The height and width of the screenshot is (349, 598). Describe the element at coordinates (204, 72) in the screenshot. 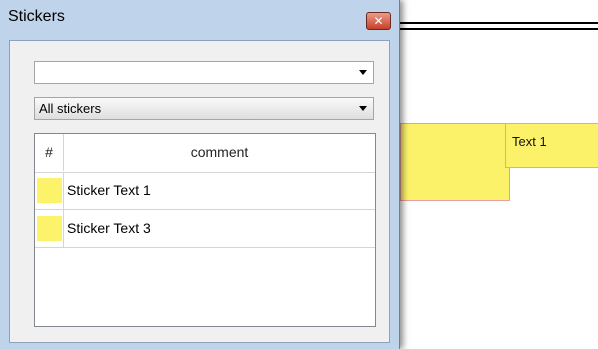

I see `sticker-filter-combobox` at that location.